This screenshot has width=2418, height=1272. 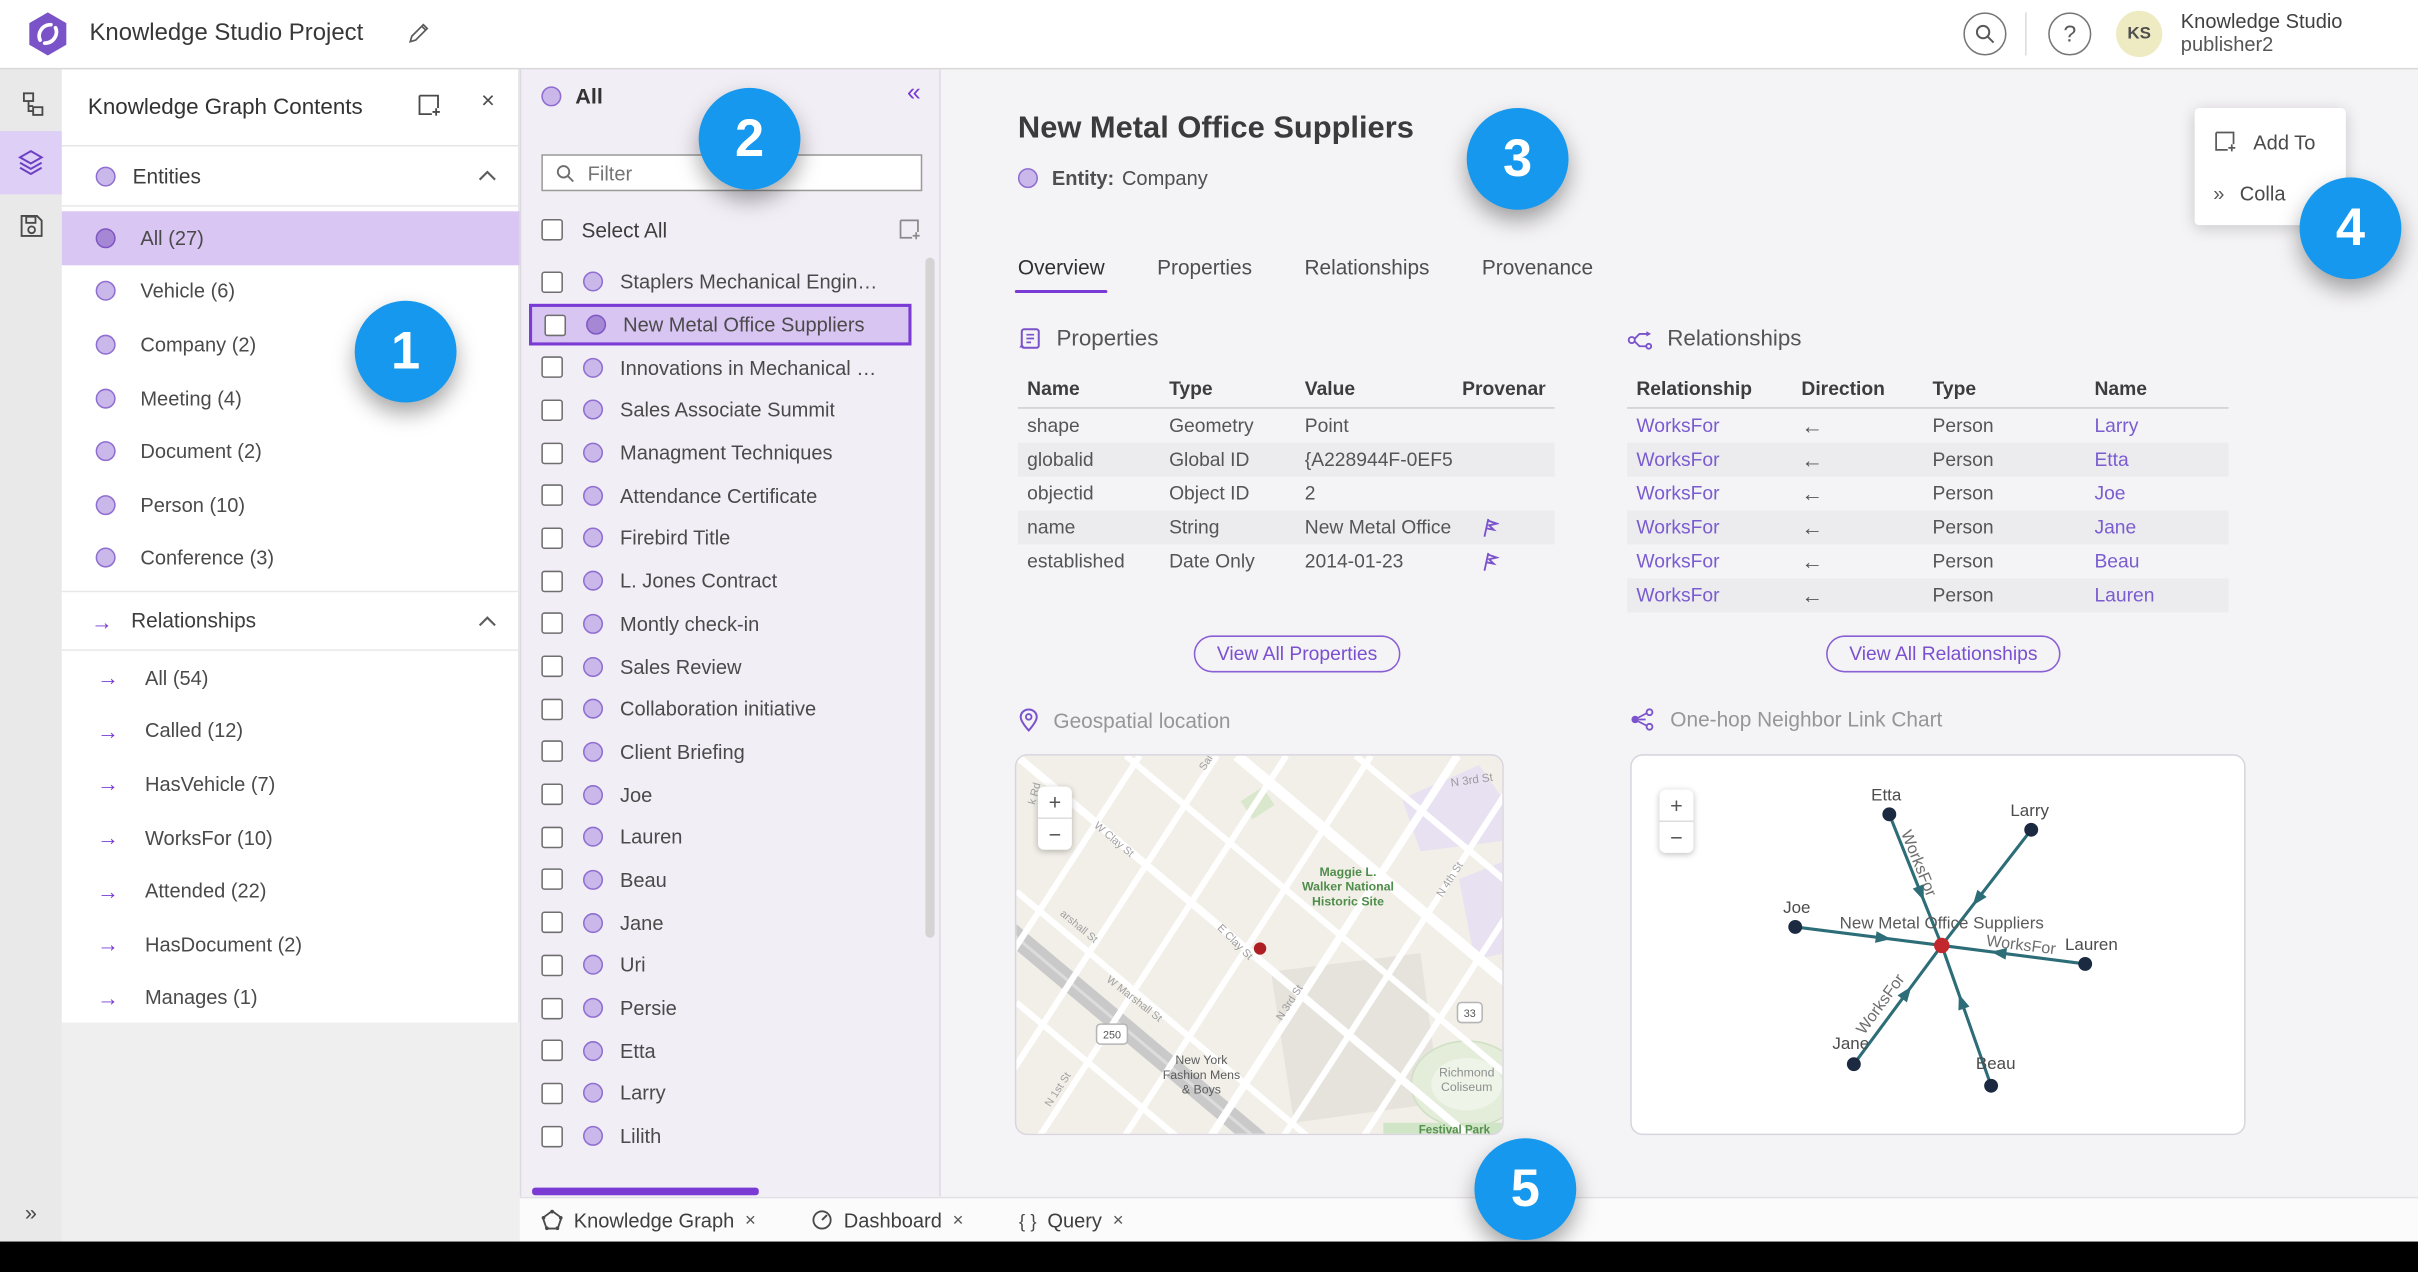 I want to click on list-item: Client Briefing, so click(x=718, y=751).